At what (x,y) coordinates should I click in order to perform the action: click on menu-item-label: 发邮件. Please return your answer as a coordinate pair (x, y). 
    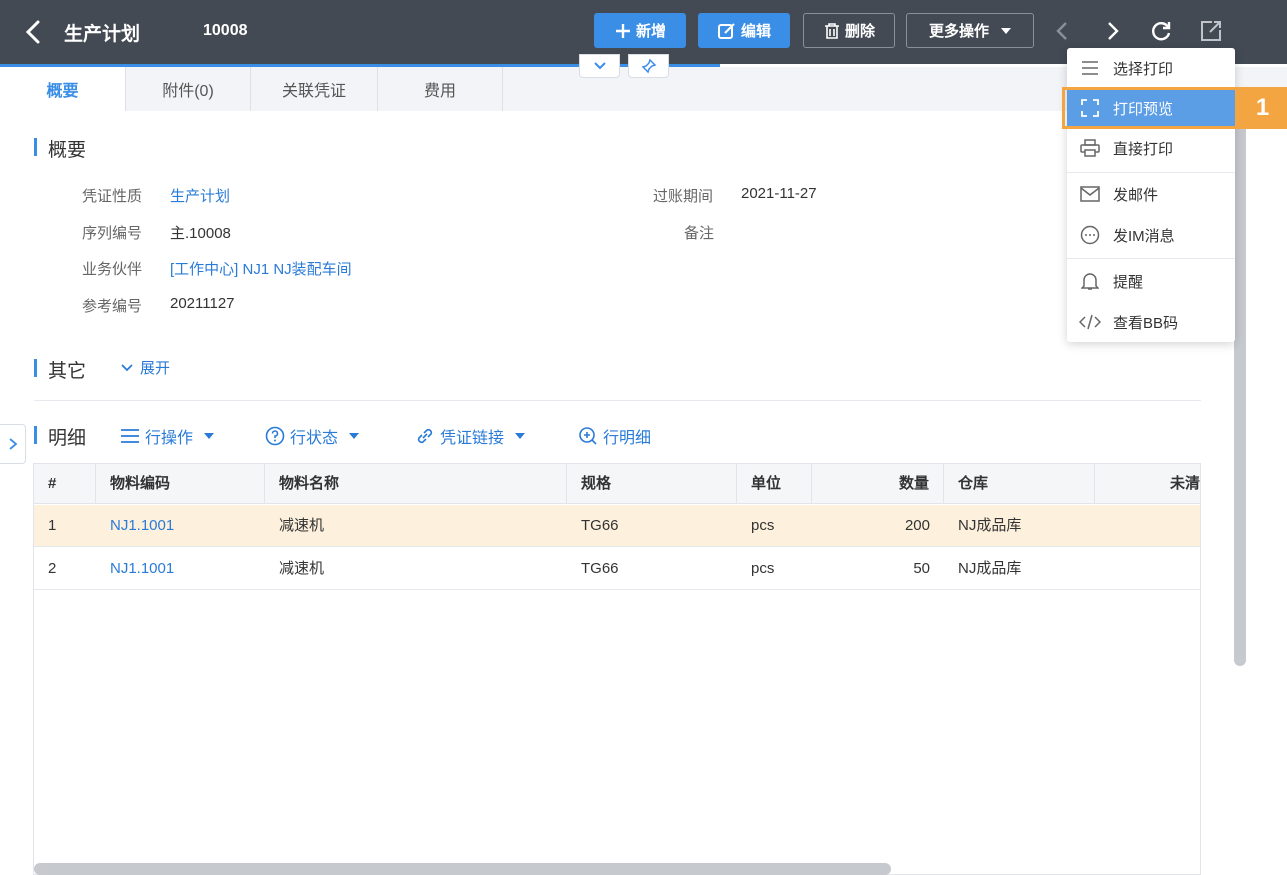
    Looking at the image, I should click on (1136, 195).